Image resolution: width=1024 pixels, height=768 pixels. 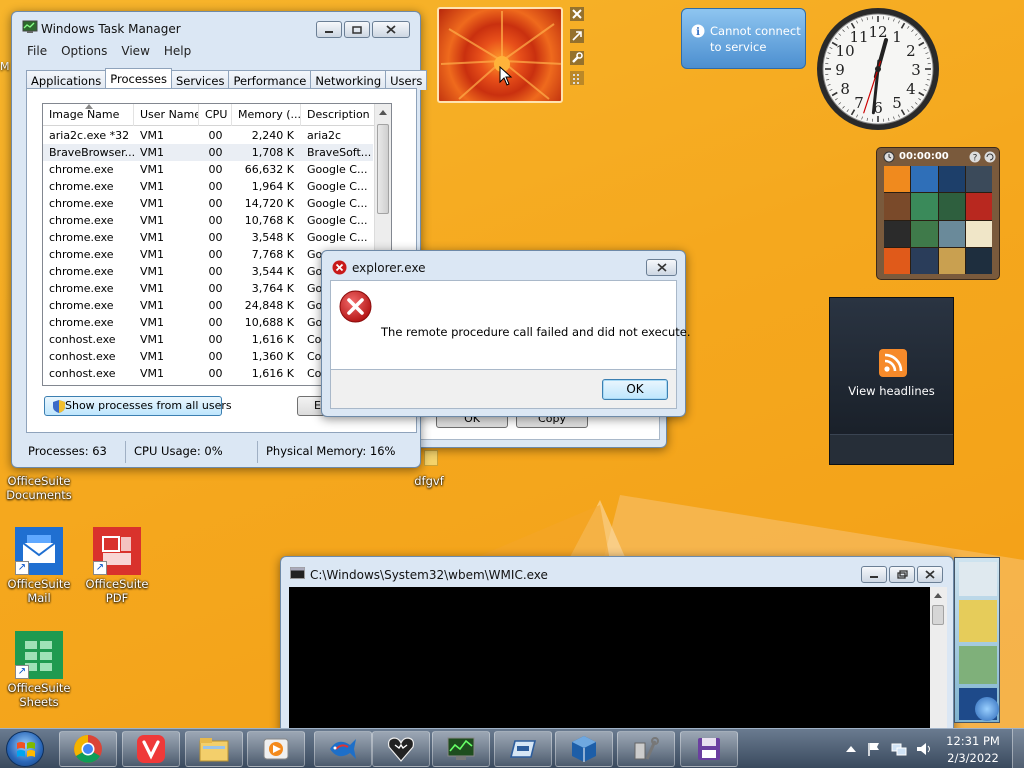 I want to click on menu-view: View, so click(x=135, y=51).